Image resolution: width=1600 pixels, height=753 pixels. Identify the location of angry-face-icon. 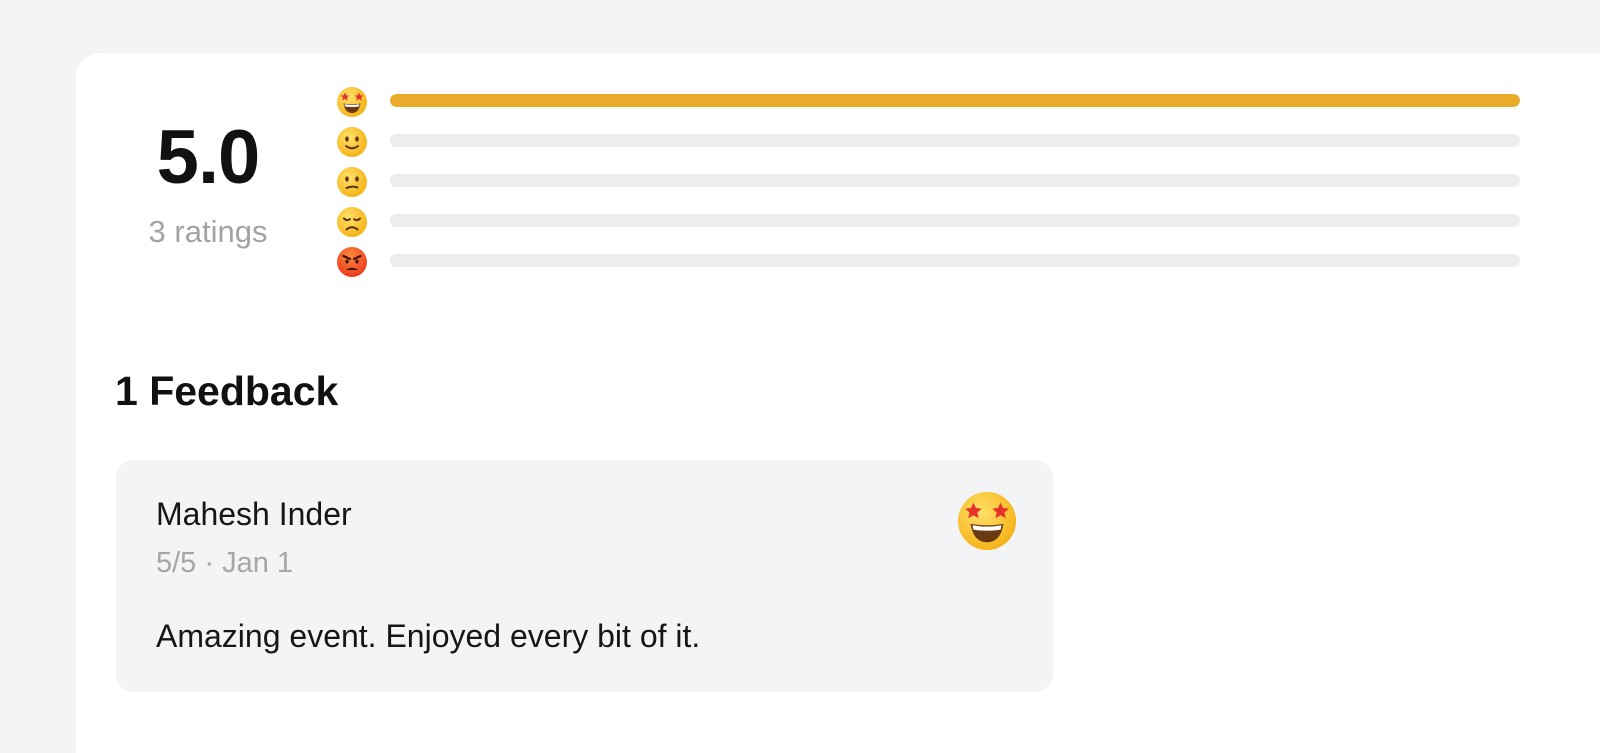
(352, 262).